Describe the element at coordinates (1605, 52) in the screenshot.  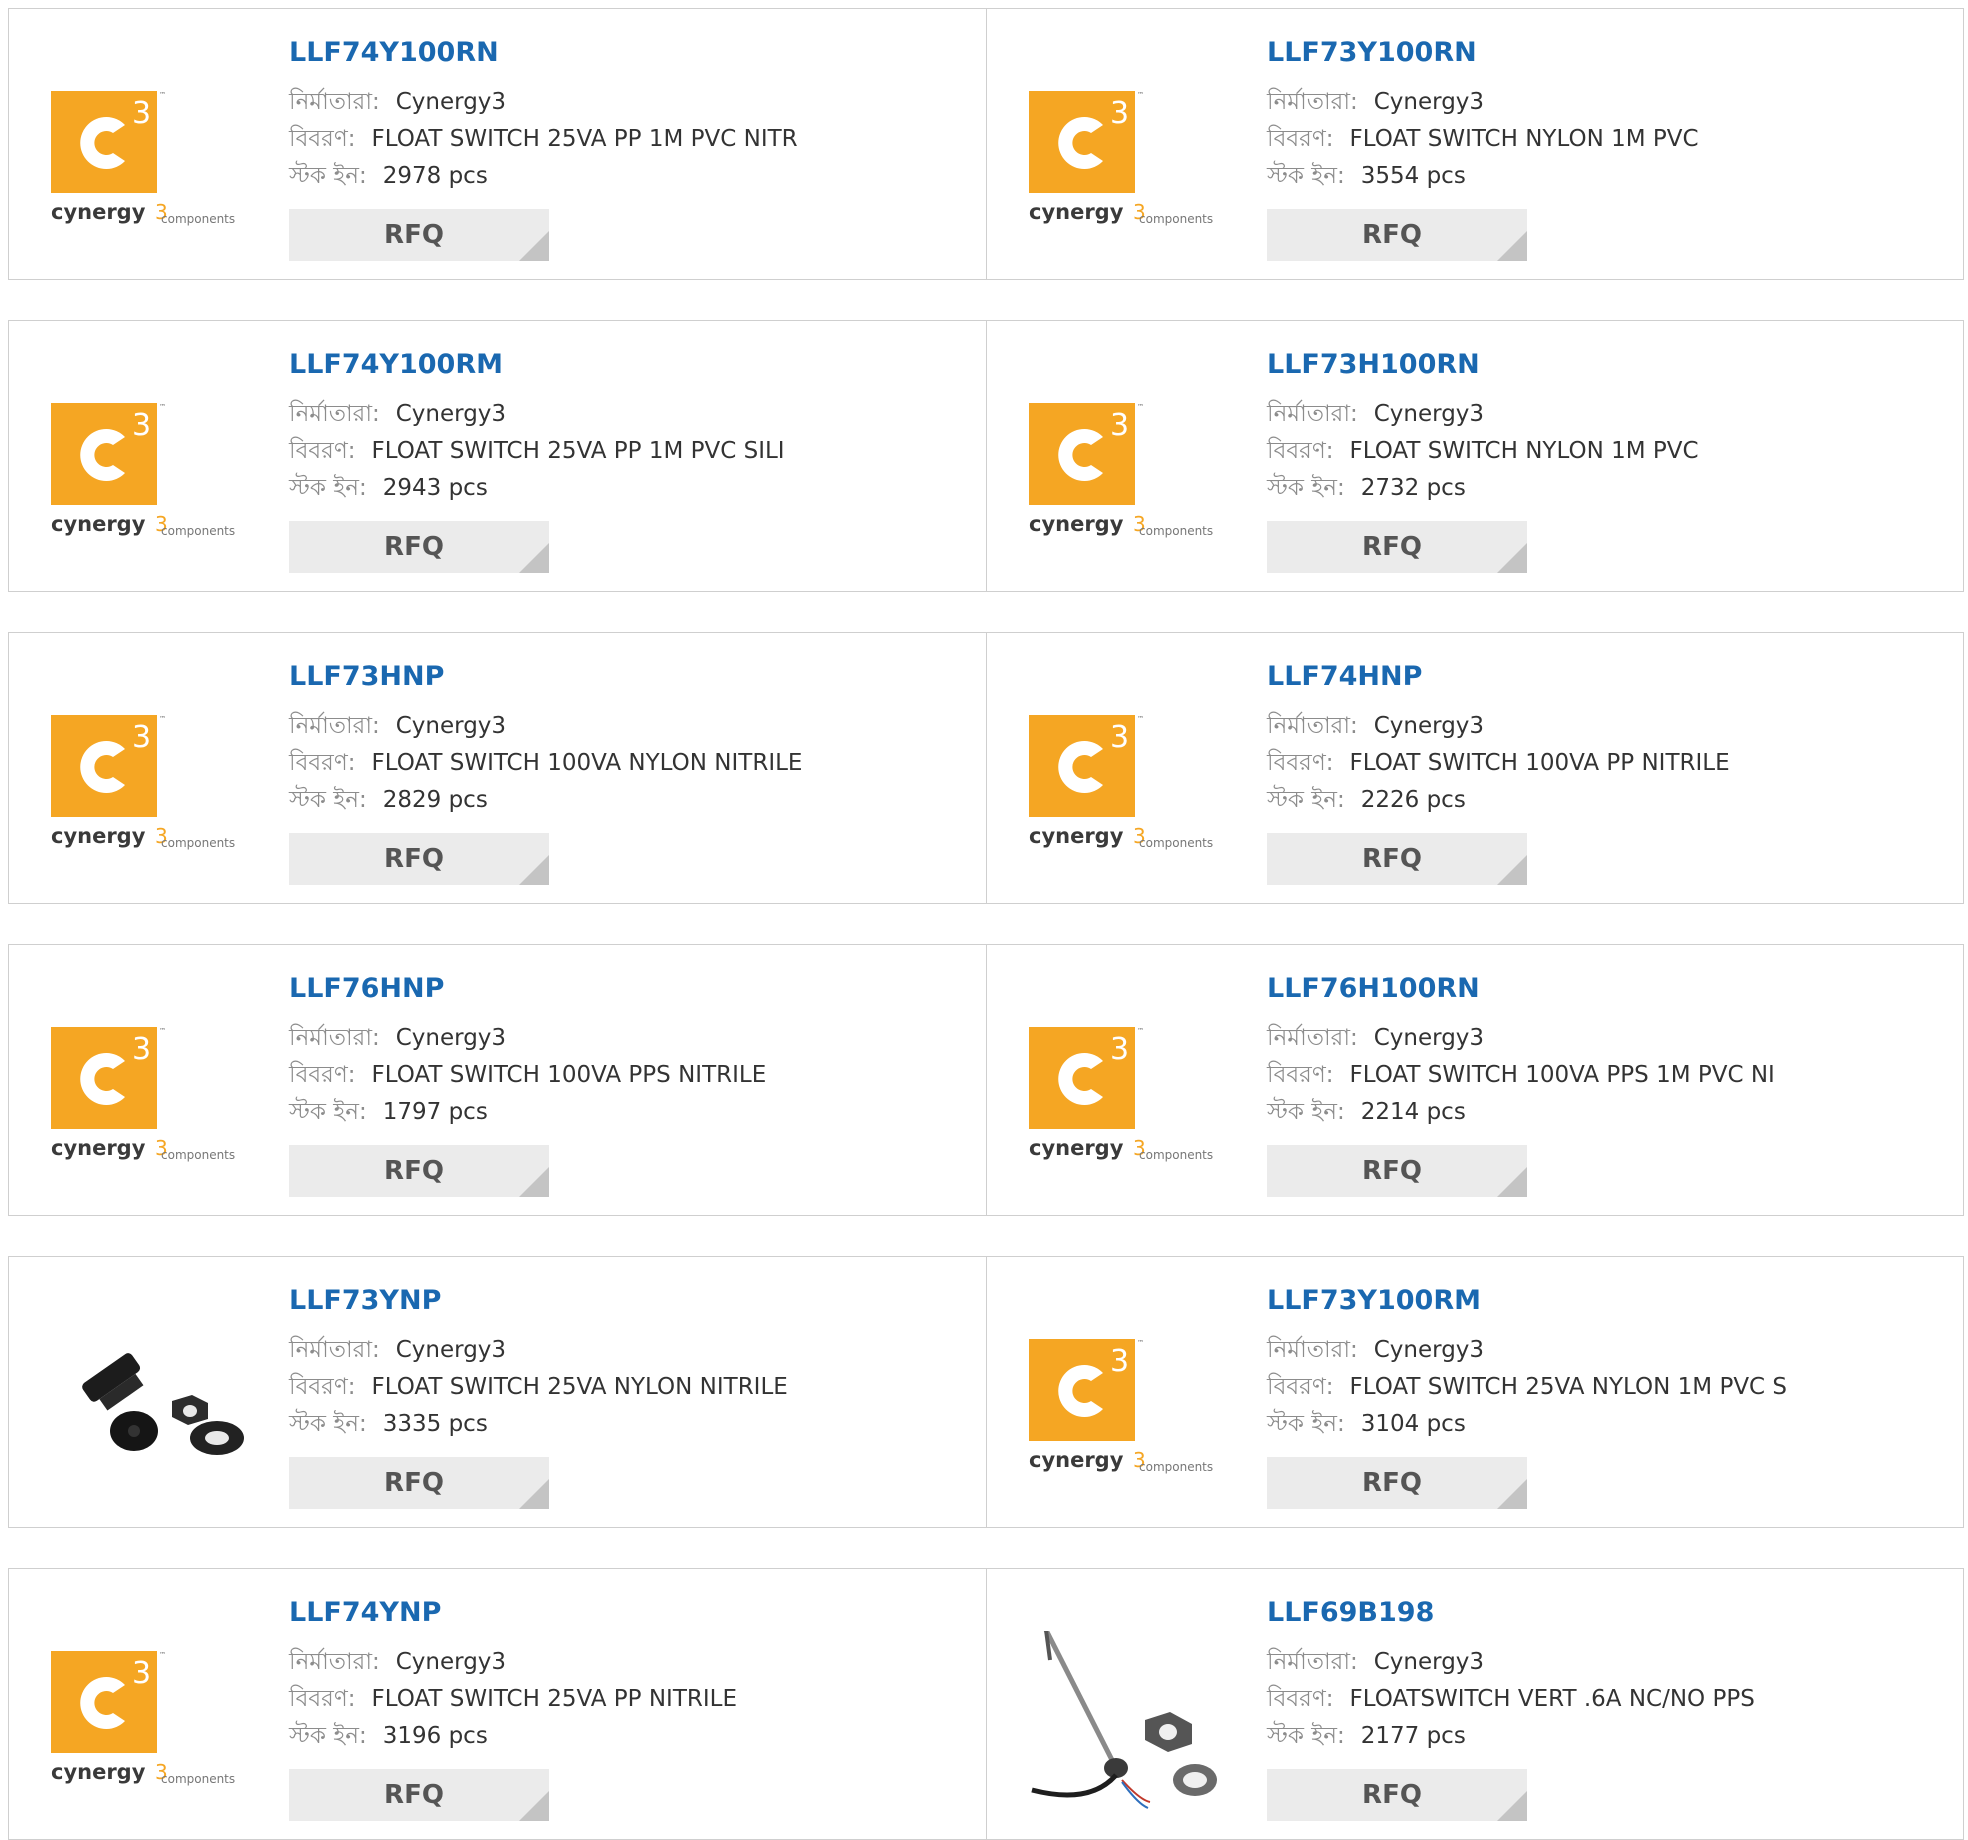
I see `part-number-link: LLF73Y100RN` at that location.